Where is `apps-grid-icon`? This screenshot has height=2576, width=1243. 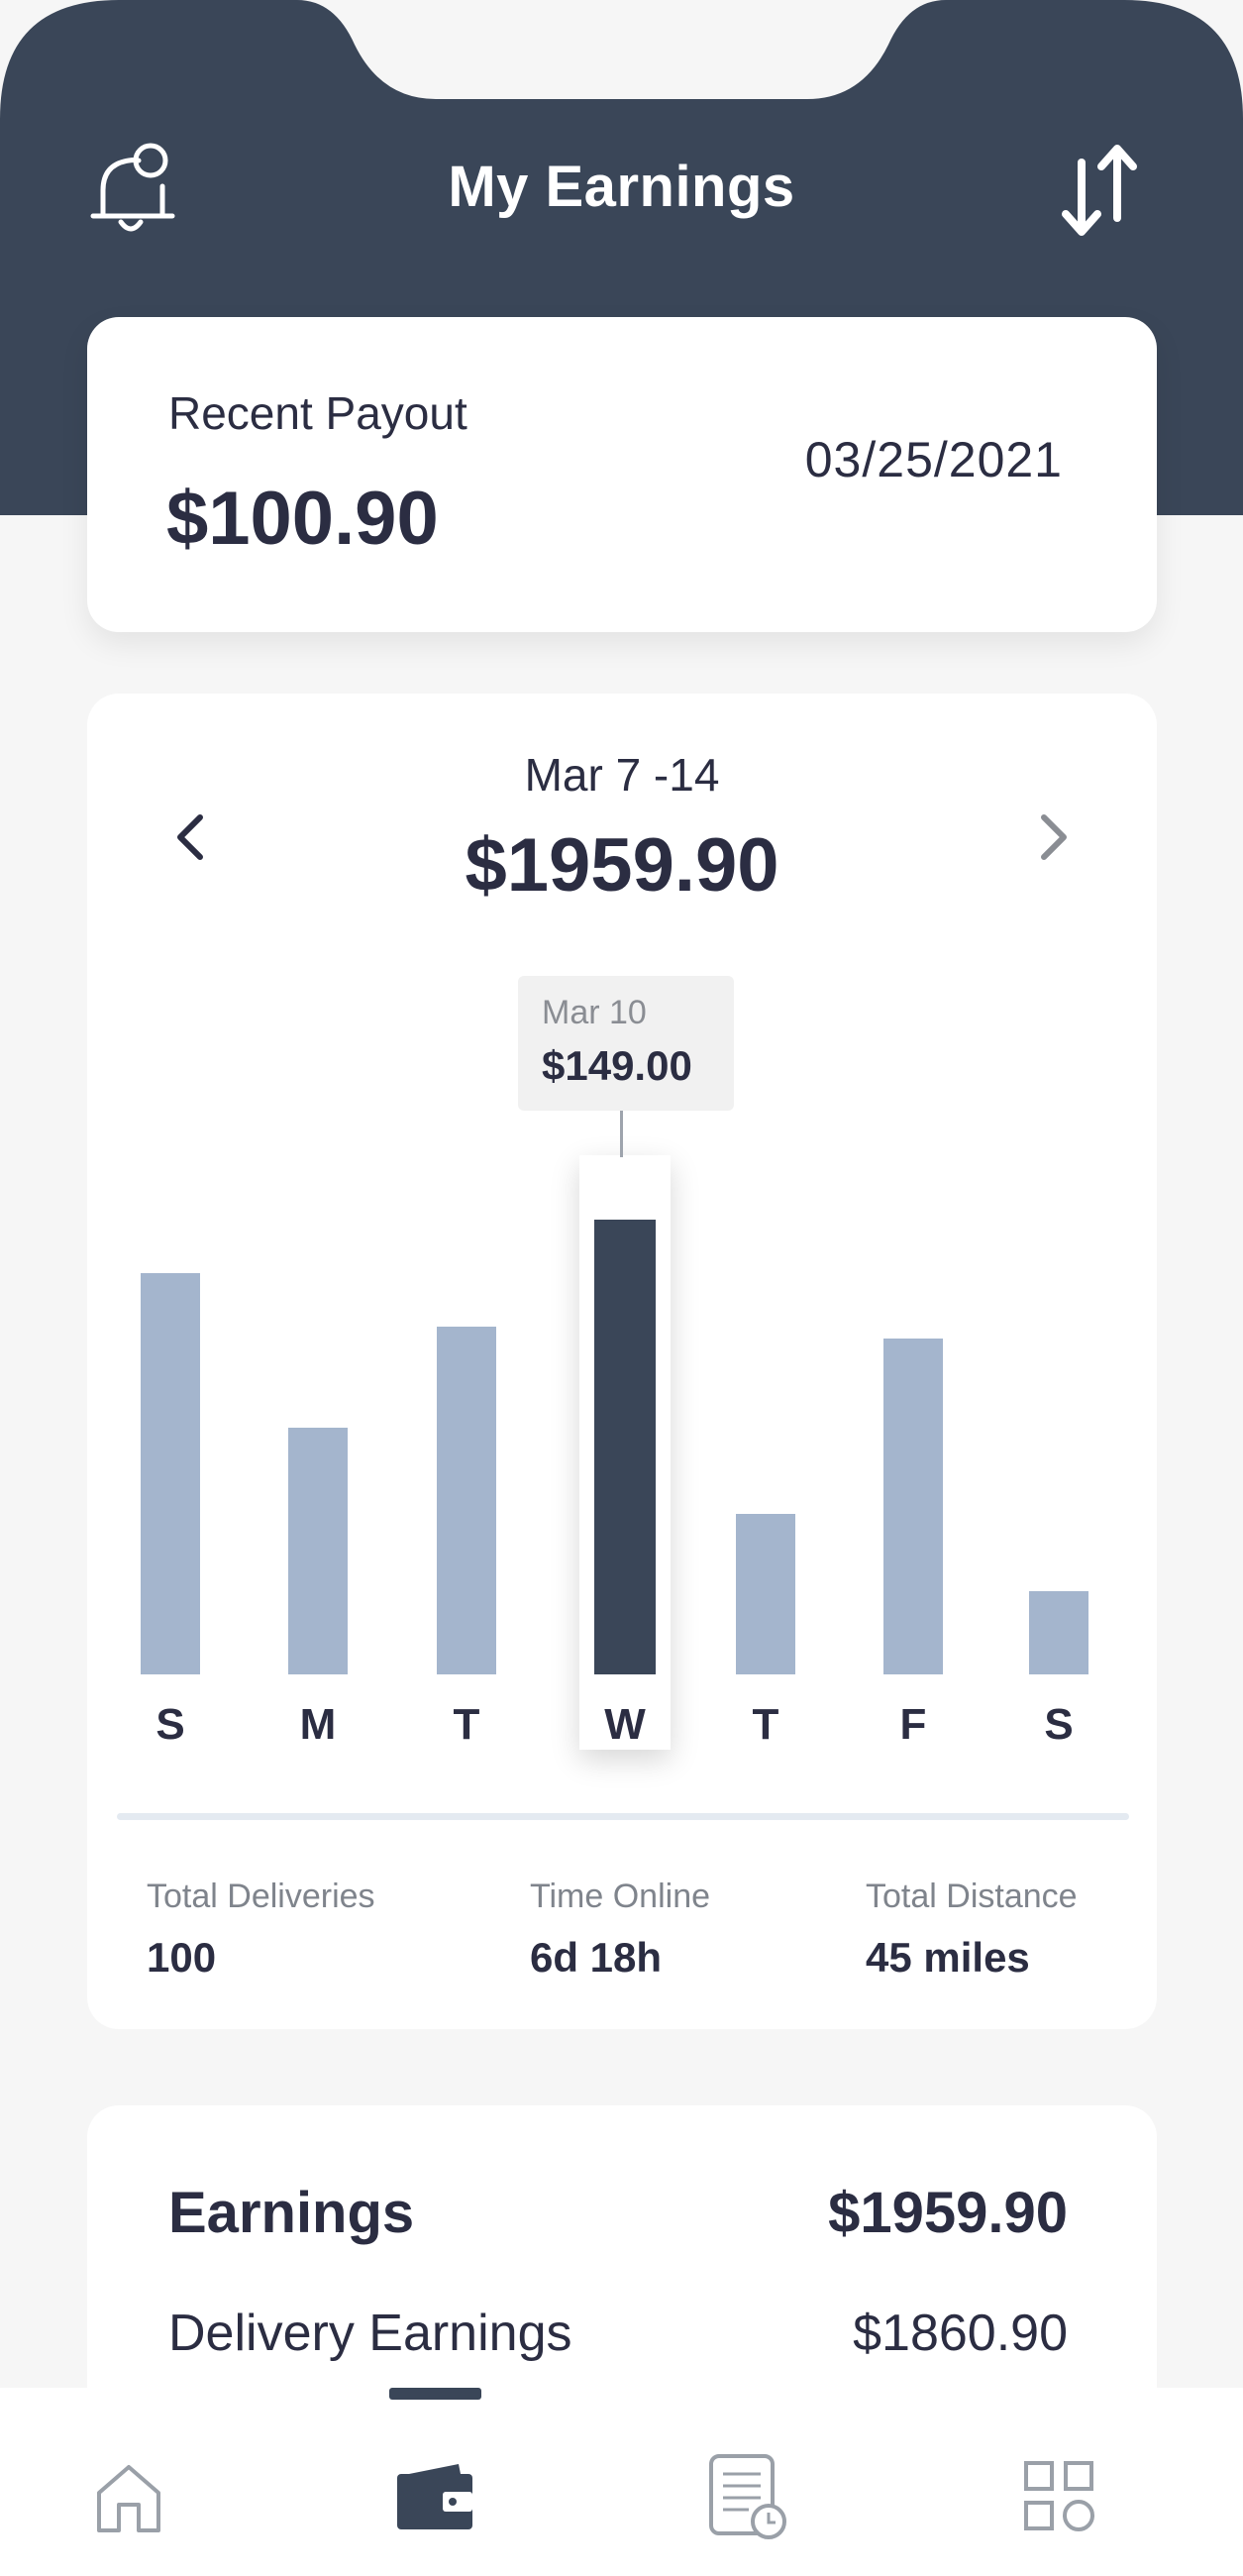
apps-grid-icon is located at coordinates (1059, 2496).